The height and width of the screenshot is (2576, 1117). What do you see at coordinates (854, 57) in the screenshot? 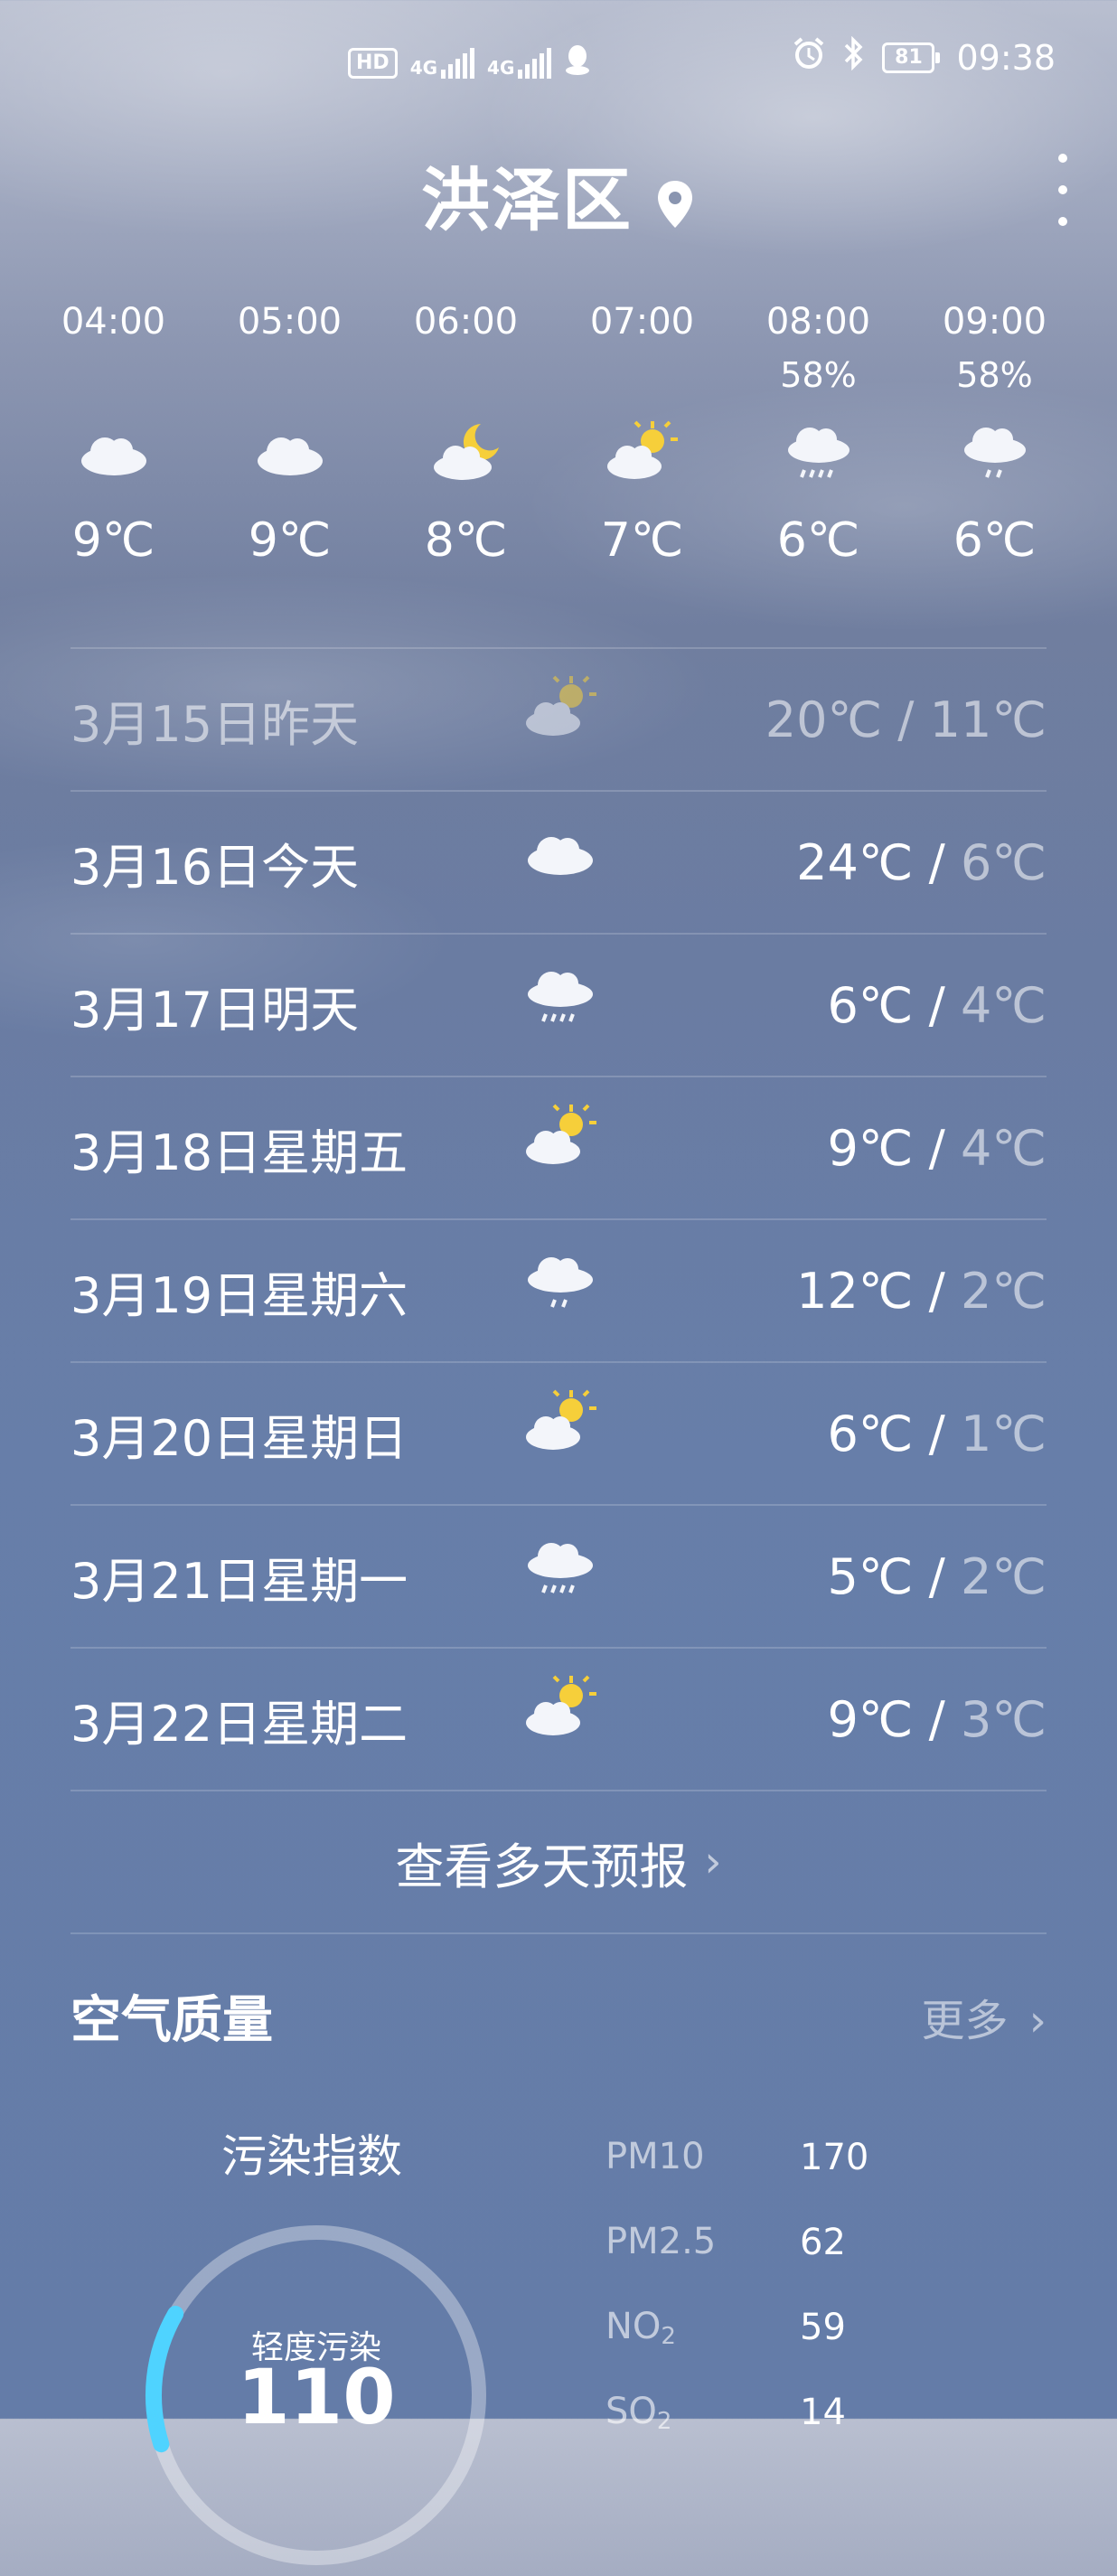
I see `bluetooth-icon` at bounding box center [854, 57].